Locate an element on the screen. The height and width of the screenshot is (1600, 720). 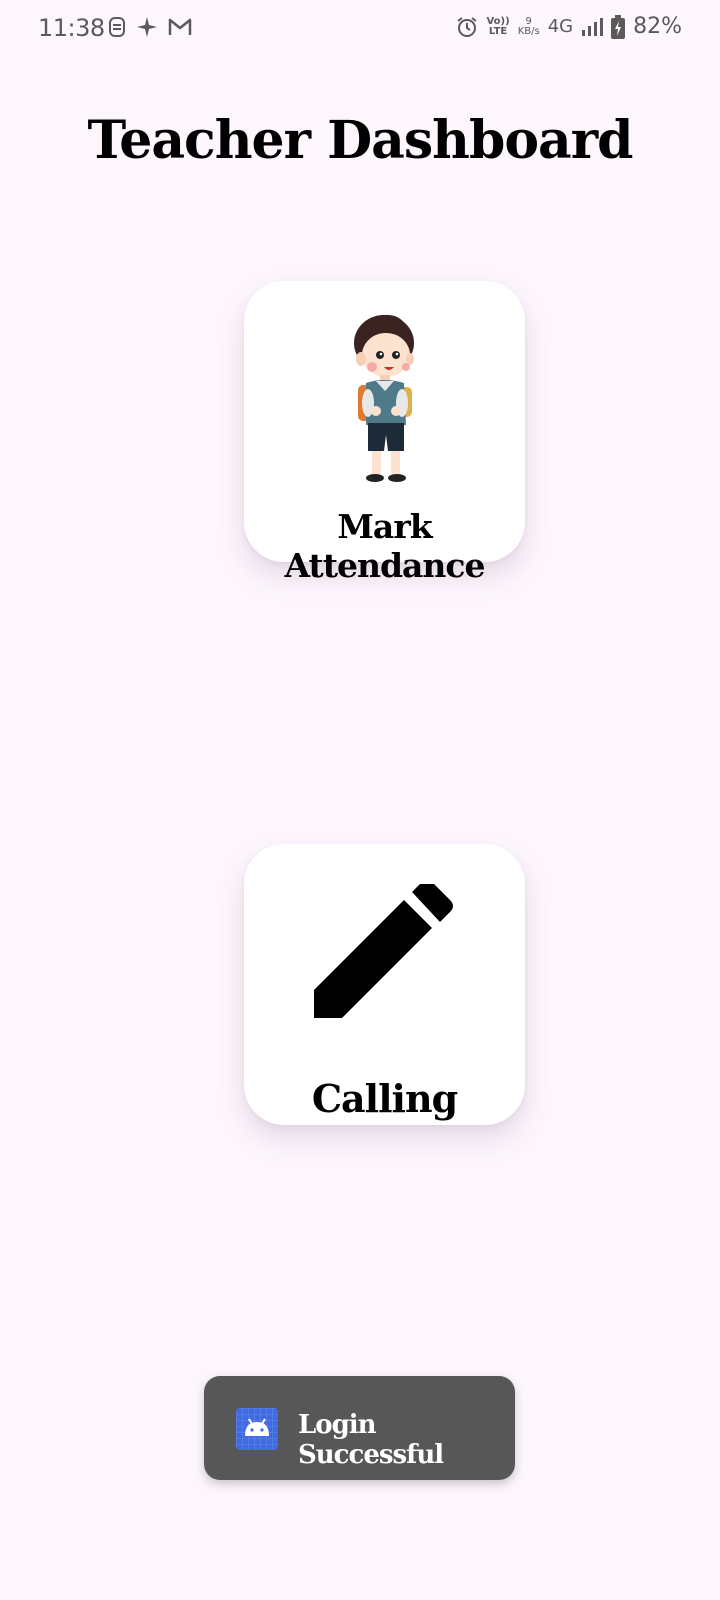
alarm-icon is located at coordinates (467, 27).